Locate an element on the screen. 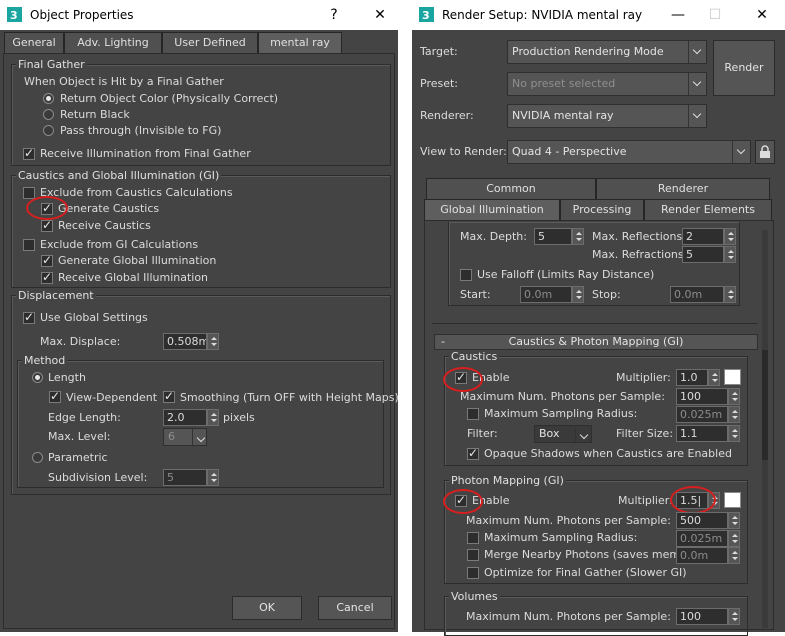 This screenshot has height=636, width=785. max-depth-spinner: 5 is located at coordinates (559, 236).